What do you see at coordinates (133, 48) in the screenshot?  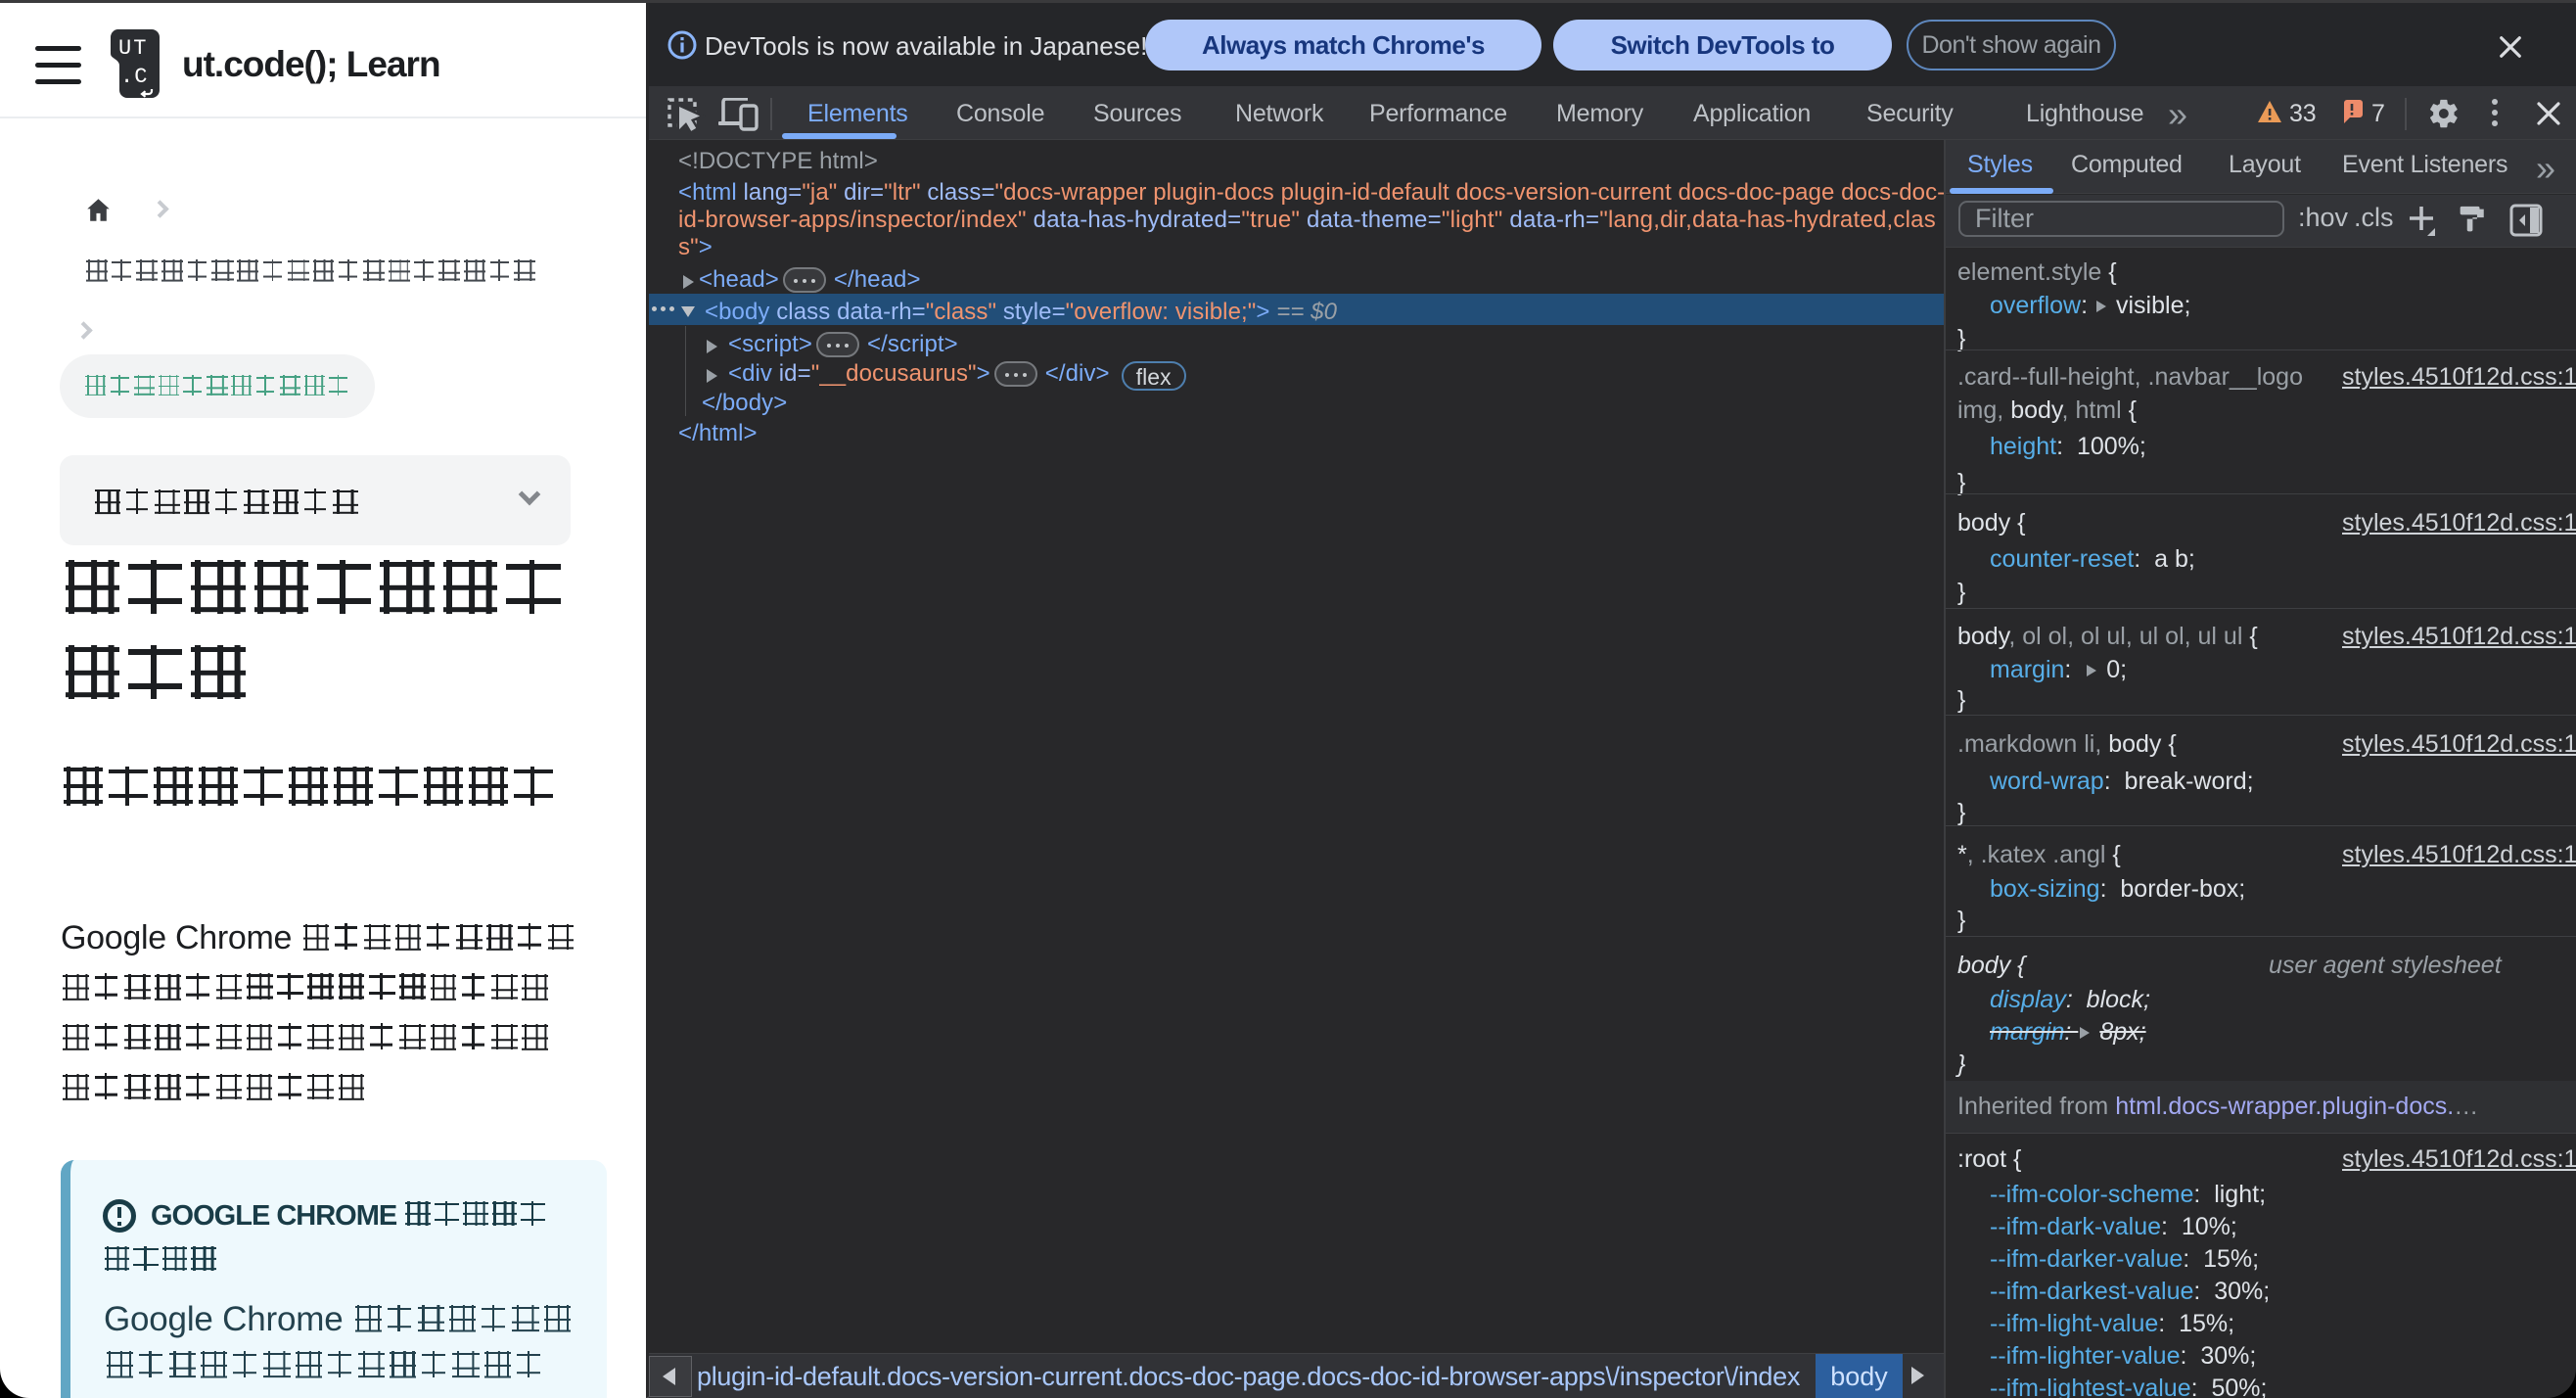 I see `svg-text: UT` at bounding box center [133, 48].